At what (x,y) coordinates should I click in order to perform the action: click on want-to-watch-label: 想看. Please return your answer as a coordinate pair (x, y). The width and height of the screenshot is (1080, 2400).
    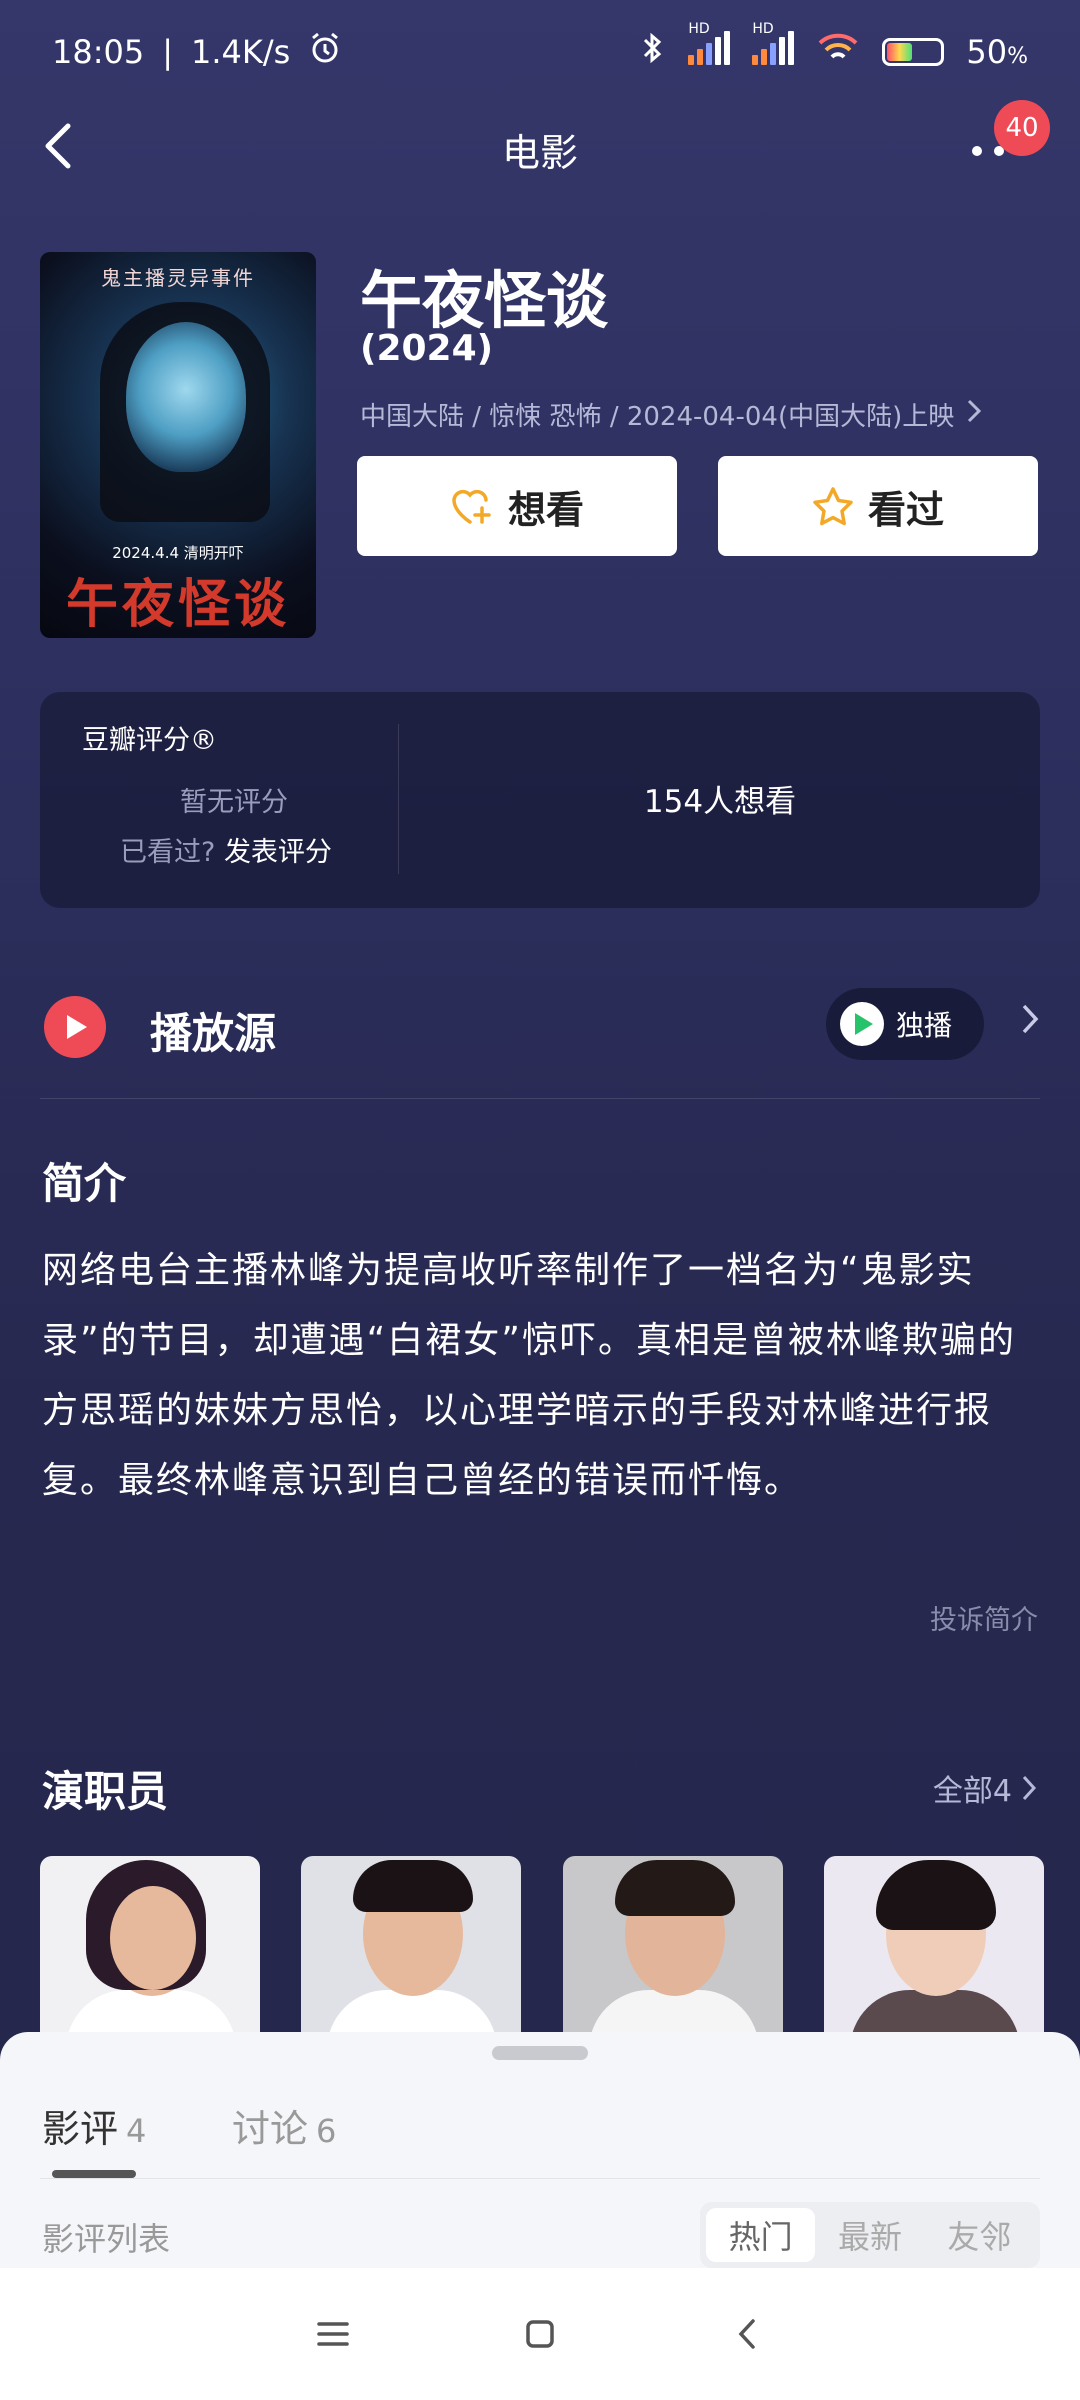
    Looking at the image, I should click on (545, 509).